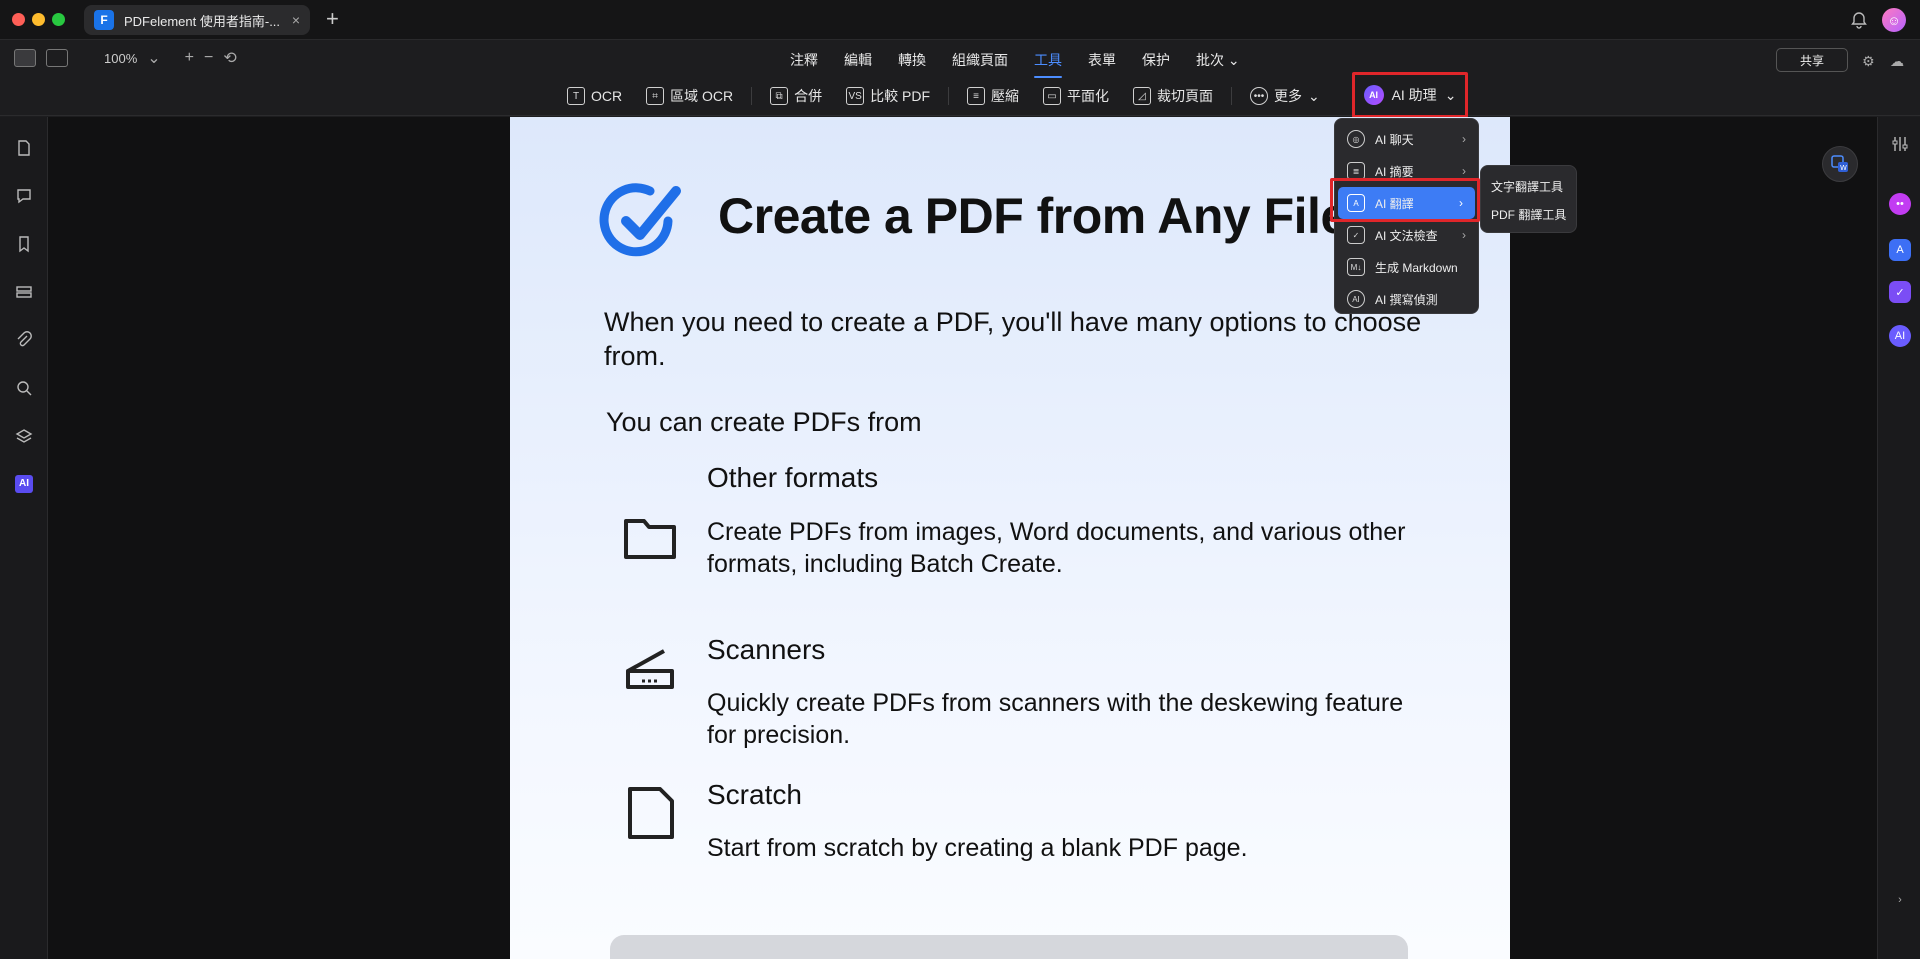 The image size is (1920, 959). Describe the element at coordinates (1173, 96) in the screenshot. I see `crop-page-button: ◿ 裁切頁面` at that location.